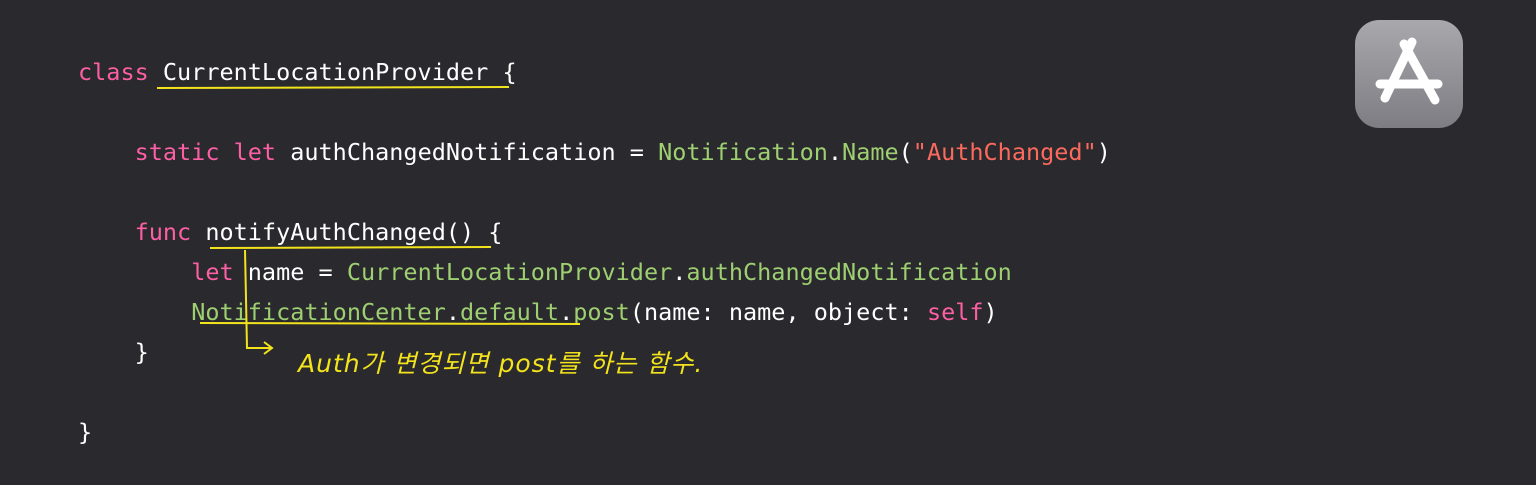 Image resolution: width=1536 pixels, height=485 pixels. Describe the element at coordinates (1409, 74) in the screenshot. I see `app-store-icon` at that location.